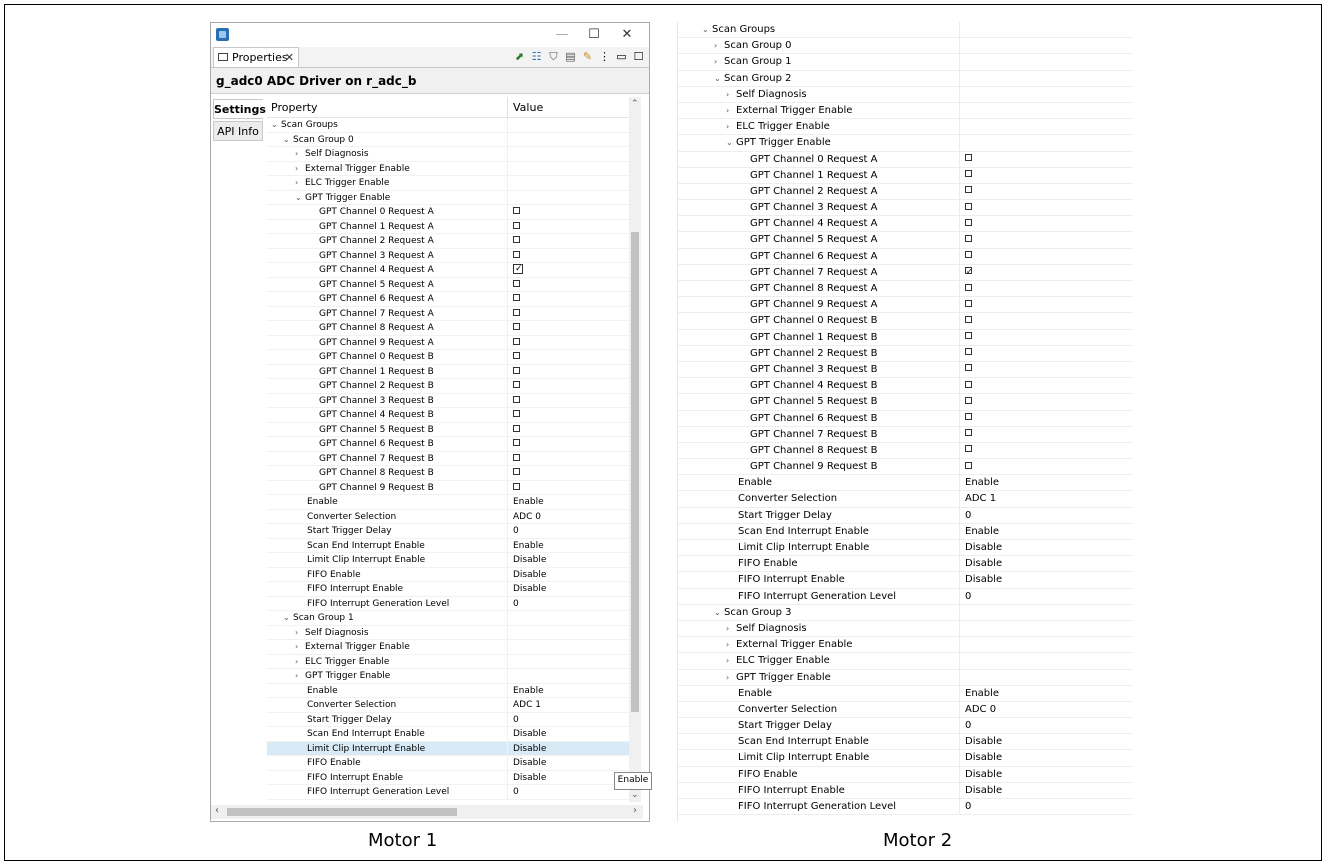 The height and width of the screenshot is (865, 1328). I want to click on horizontal-scroll-thumb, so click(342, 812).